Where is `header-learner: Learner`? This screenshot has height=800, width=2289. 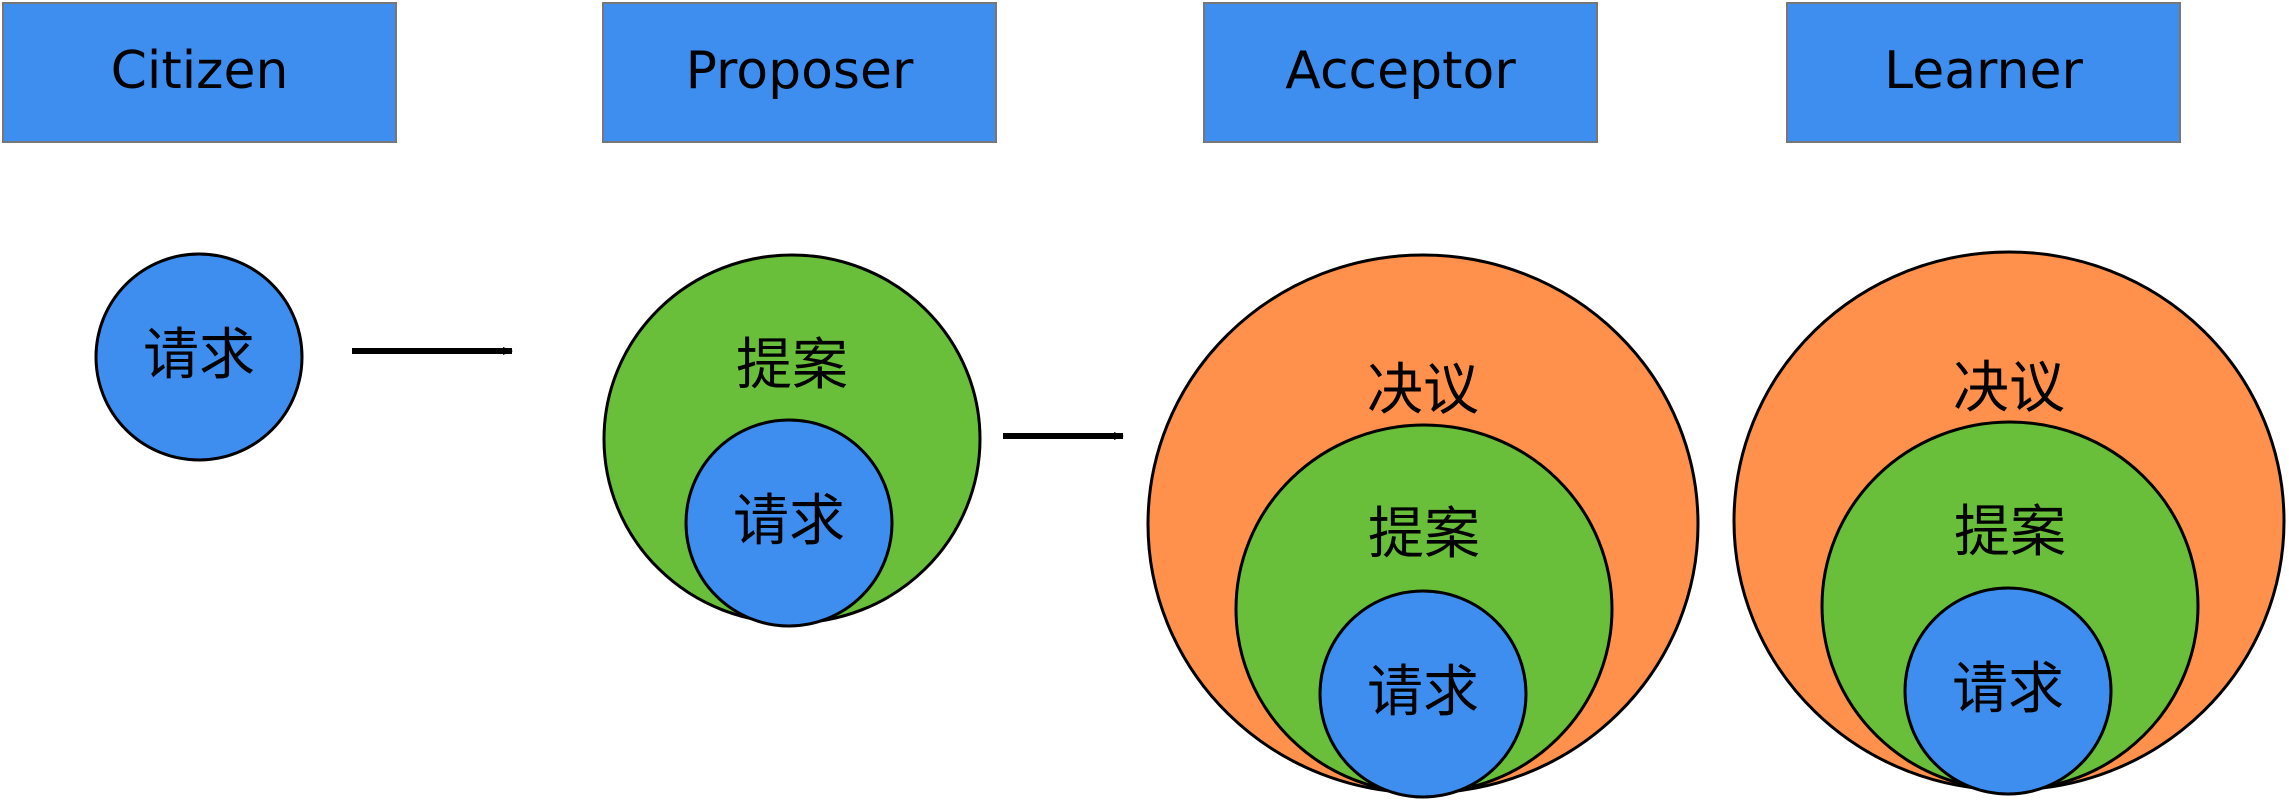 header-learner: Learner is located at coordinates (1983, 72).